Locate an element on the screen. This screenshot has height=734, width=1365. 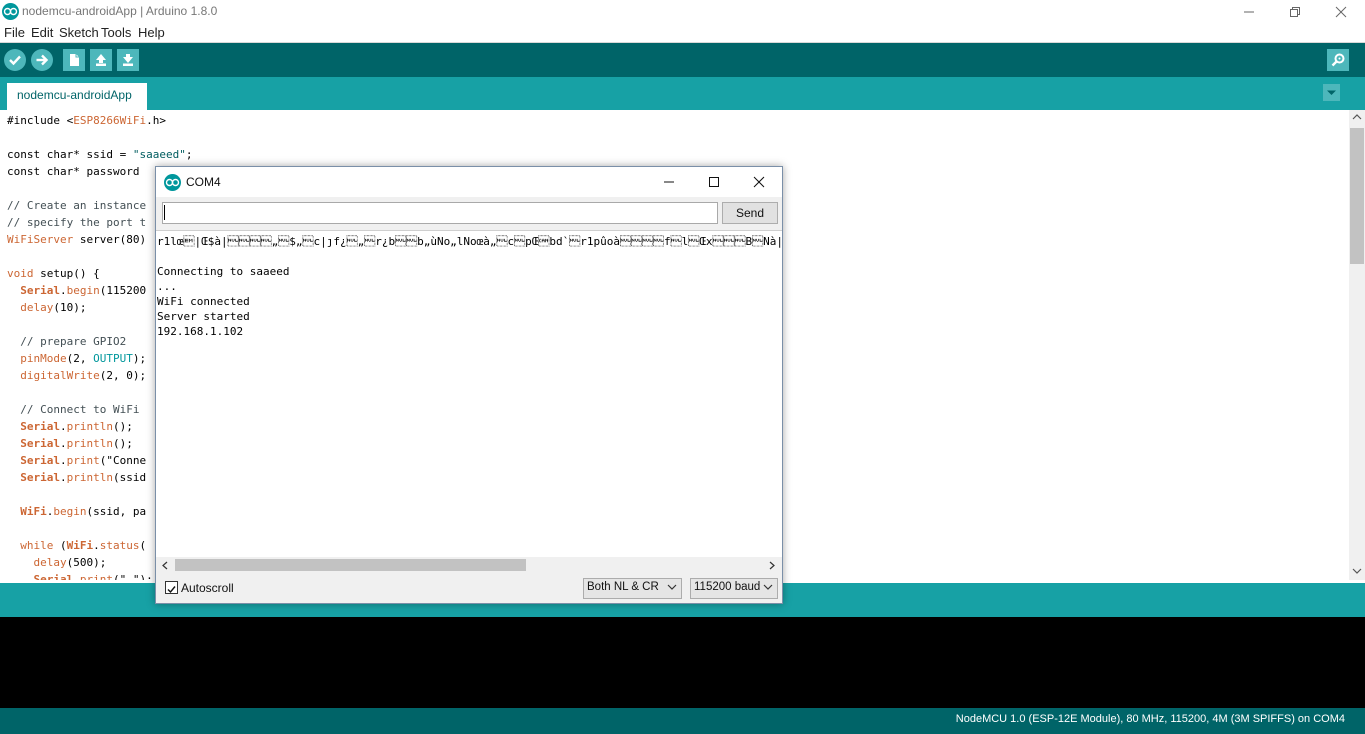
verify-icon is located at coordinates (15, 60).